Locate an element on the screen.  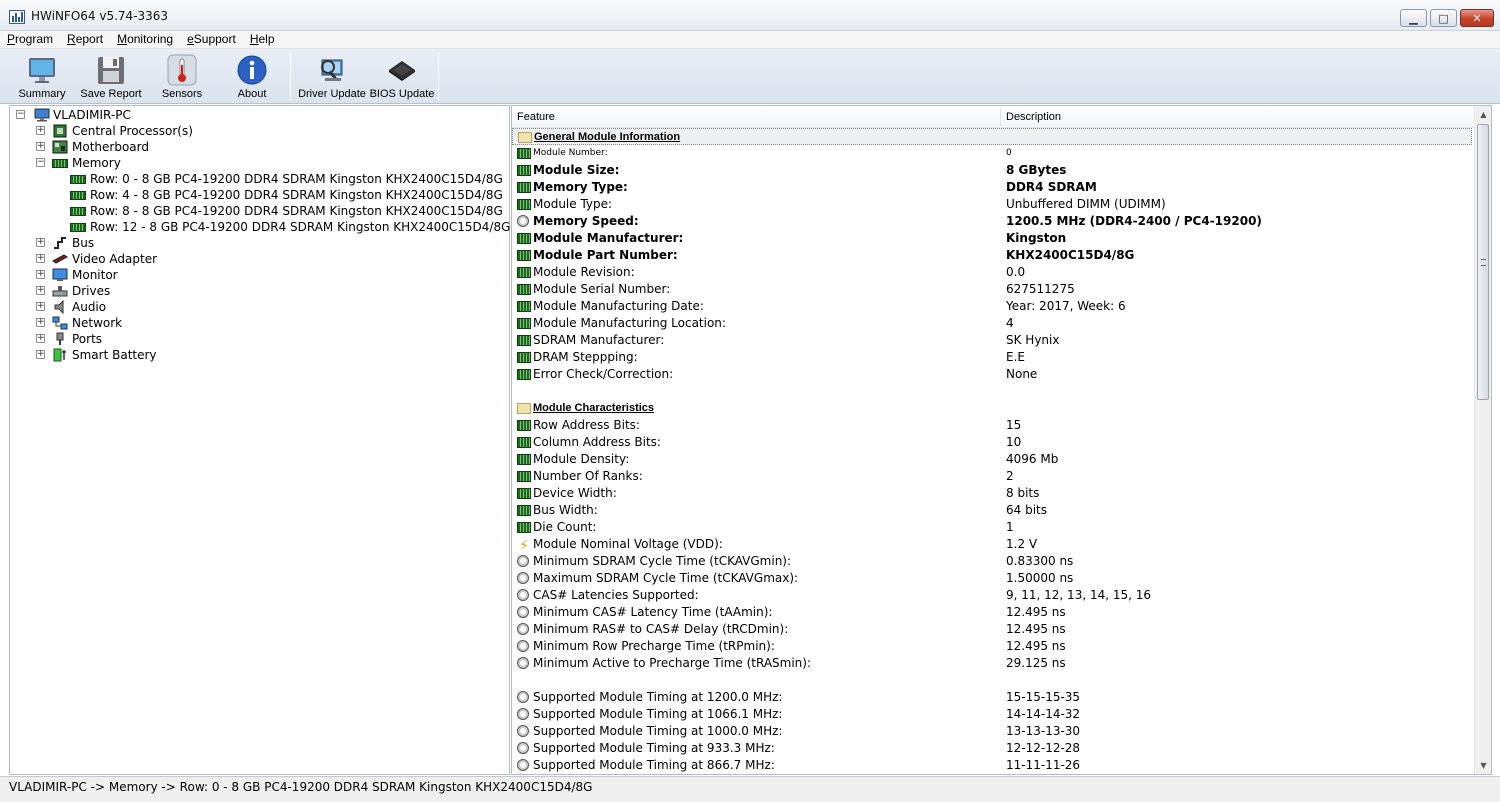
section-header-row: General Module Information is located at coordinates (992, 136).